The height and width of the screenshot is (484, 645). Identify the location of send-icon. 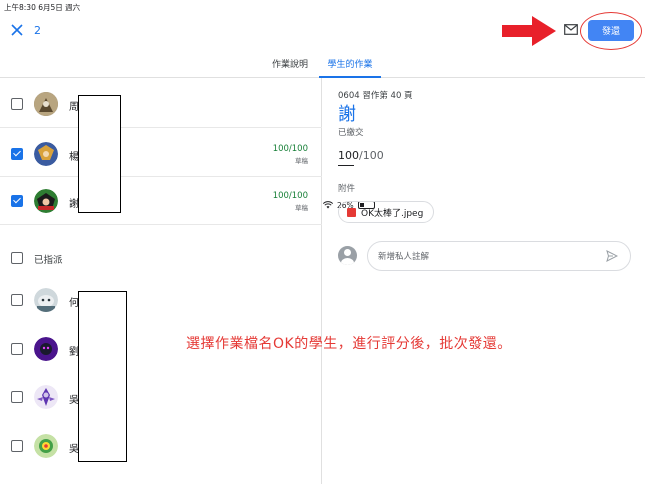
(612, 256).